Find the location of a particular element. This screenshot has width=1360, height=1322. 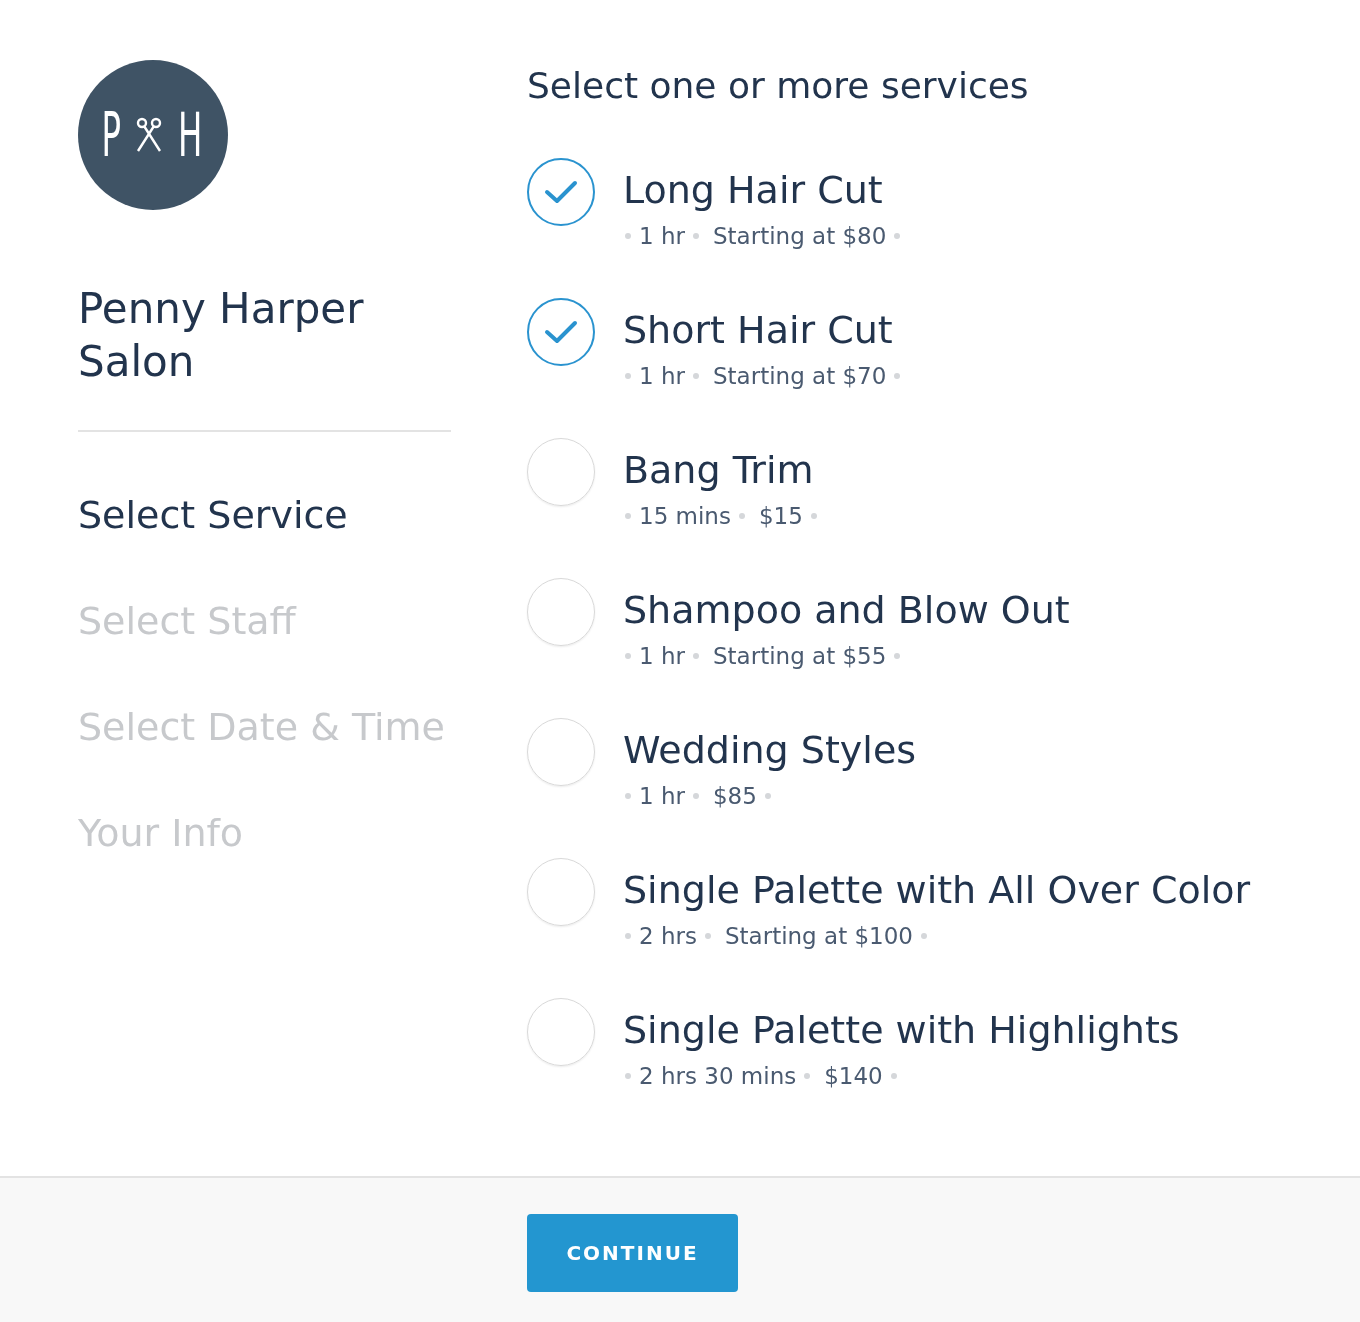

logo-letter: P is located at coordinates (111, 135).